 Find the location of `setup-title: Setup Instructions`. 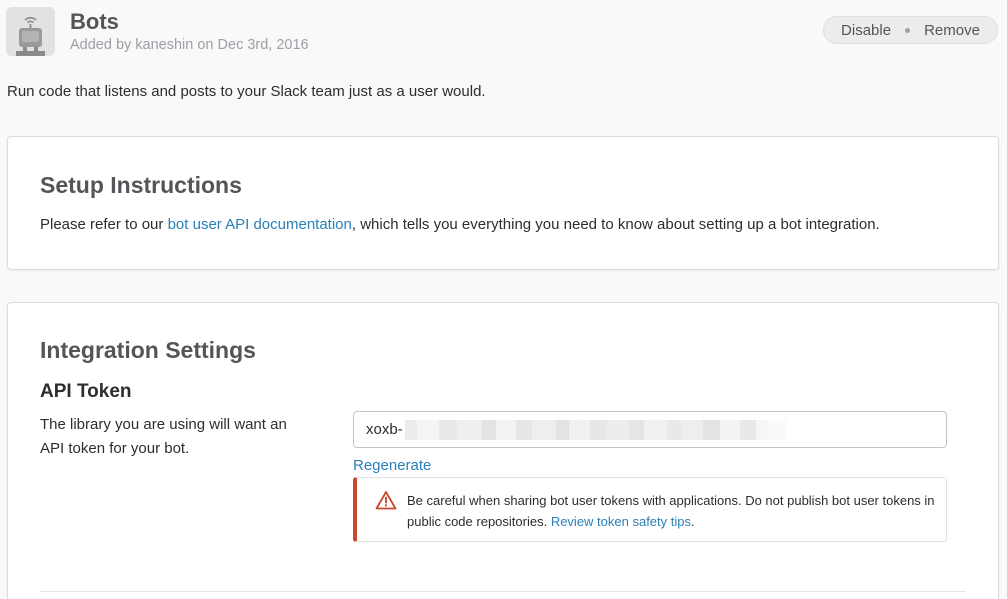

setup-title: Setup Instructions is located at coordinates (141, 185).